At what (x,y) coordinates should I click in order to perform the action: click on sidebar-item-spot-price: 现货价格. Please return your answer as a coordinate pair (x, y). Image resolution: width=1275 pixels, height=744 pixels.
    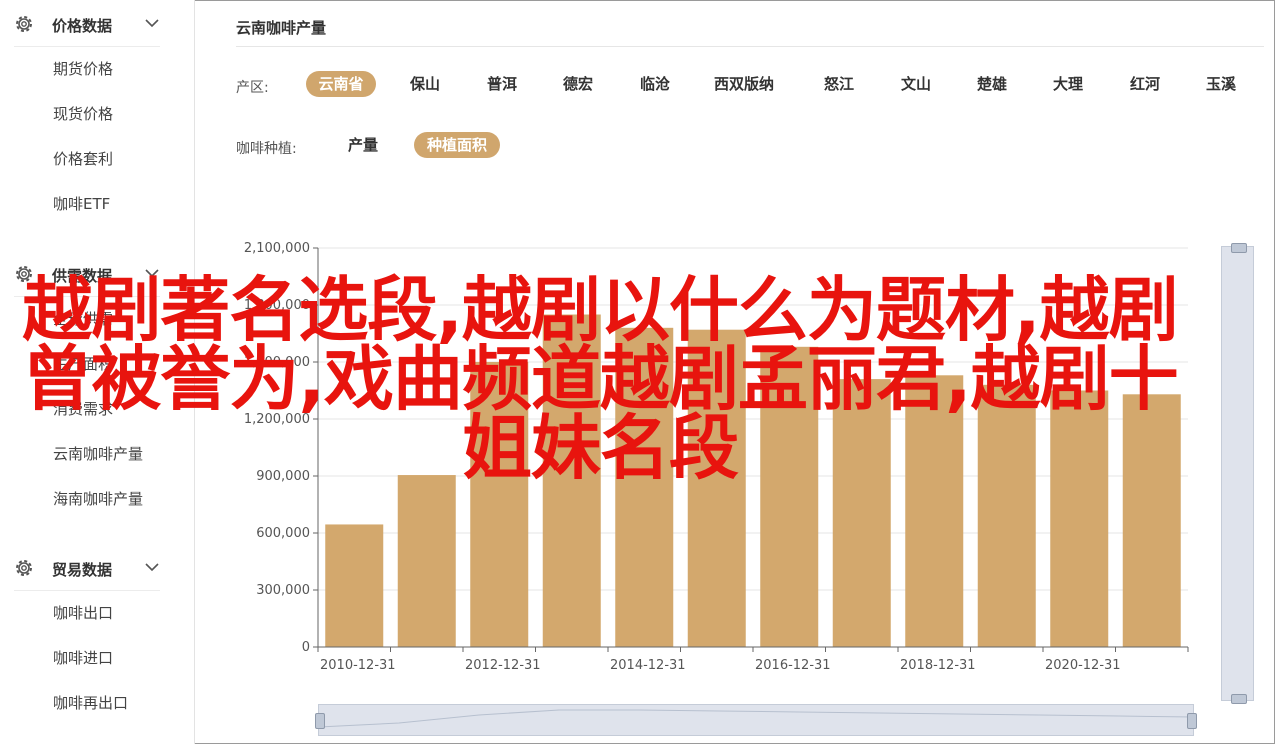
    Looking at the image, I should click on (97, 114).